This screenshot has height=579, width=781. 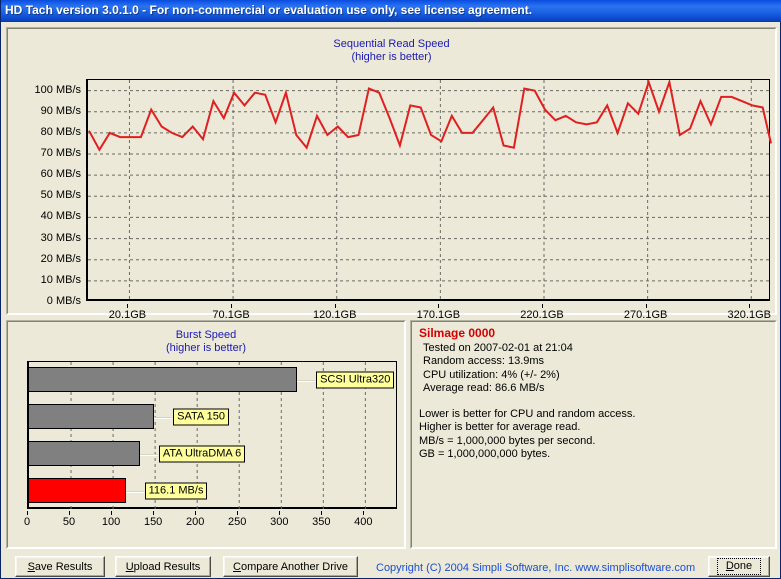 What do you see at coordinates (484, 361) in the screenshot?
I see `random-access-line: Random access: 13.9ms` at bounding box center [484, 361].